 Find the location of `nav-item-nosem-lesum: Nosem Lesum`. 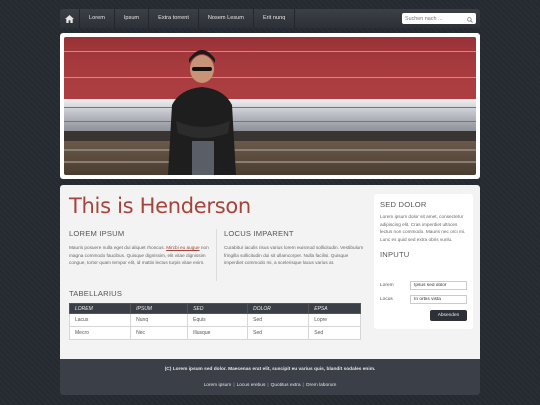

nav-item-nosem-lesum: Nosem Lesum is located at coordinates (226, 18).